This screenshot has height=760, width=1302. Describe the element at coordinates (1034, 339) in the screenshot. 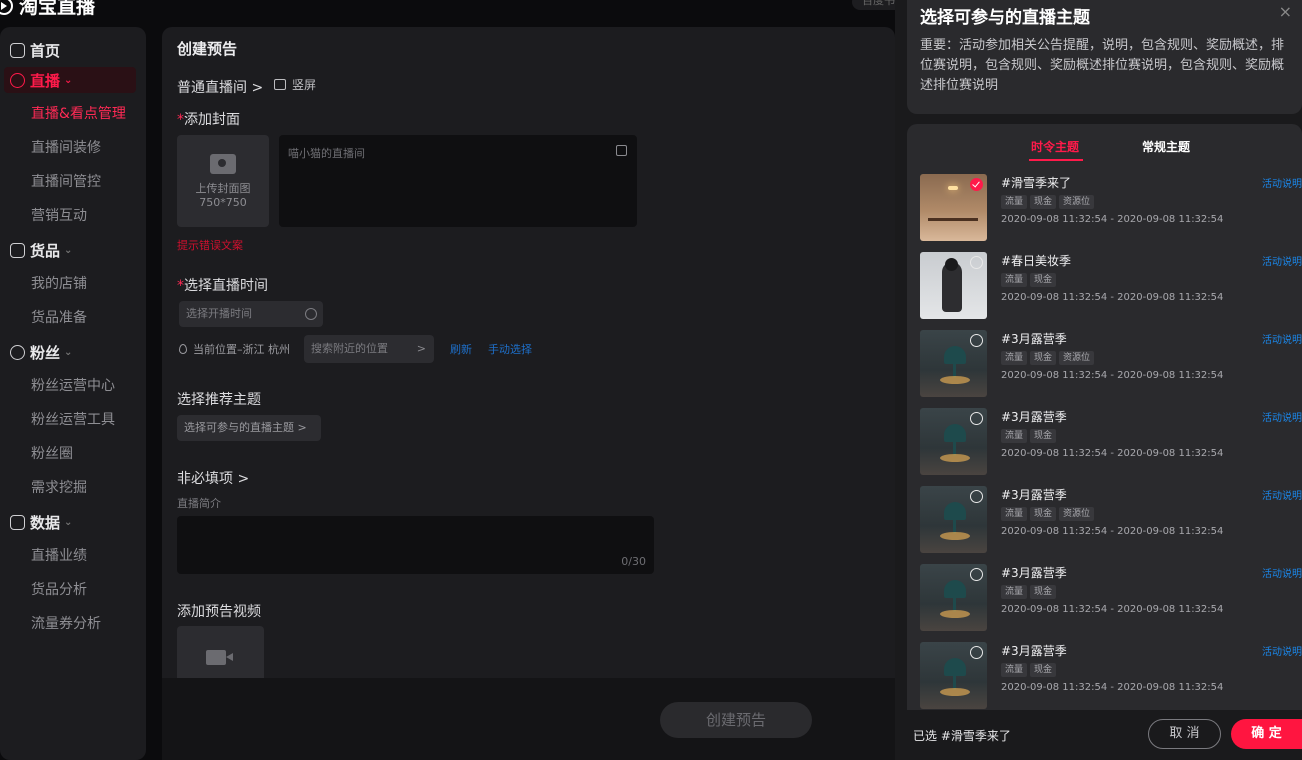

I see `topic-title: #3月露营季` at that location.